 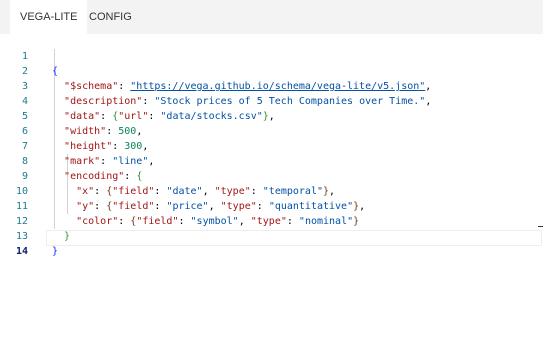 I want to click on code-line: 8 "encoding": {, so click(x=271, y=160).